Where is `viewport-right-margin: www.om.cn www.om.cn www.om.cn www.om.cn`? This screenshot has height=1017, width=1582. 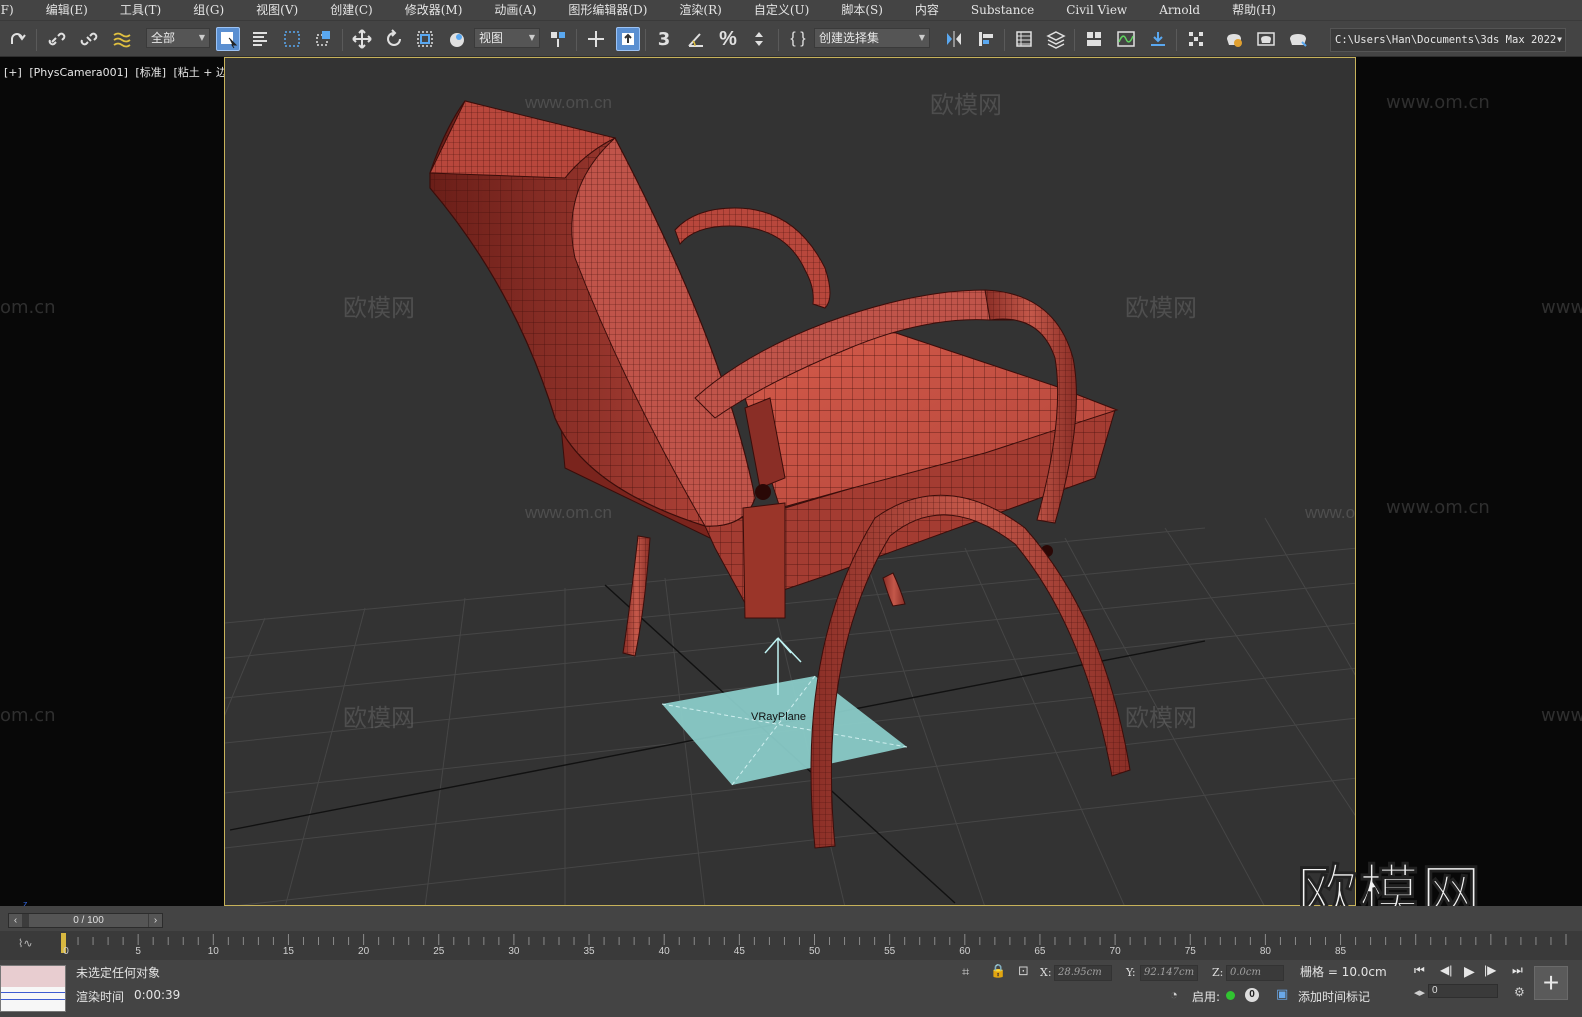
viewport-right-margin: www.om.cn www.om.cn www.om.cn www.om.cn is located at coordinates (1469, 481).